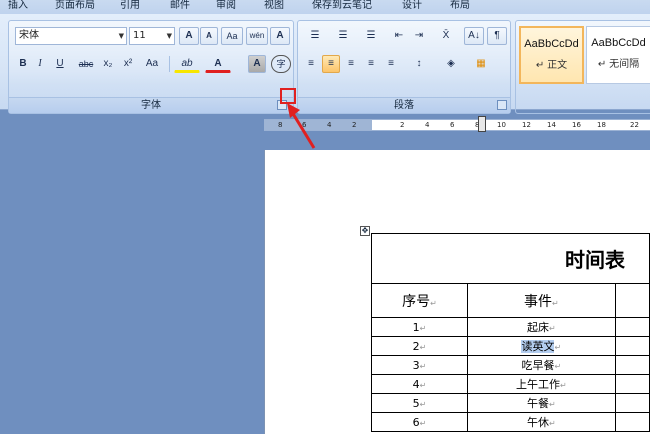 This screenshot has height=434, width=650. I want to click on ruler-tick: 12, so click(526, 125).